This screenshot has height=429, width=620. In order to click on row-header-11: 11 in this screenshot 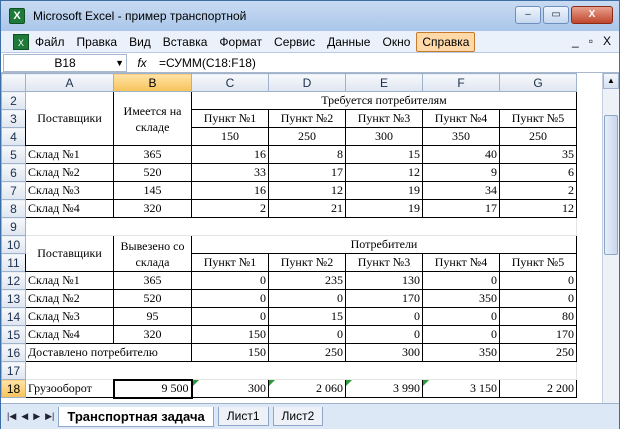, I will do `click(13, 262)`.